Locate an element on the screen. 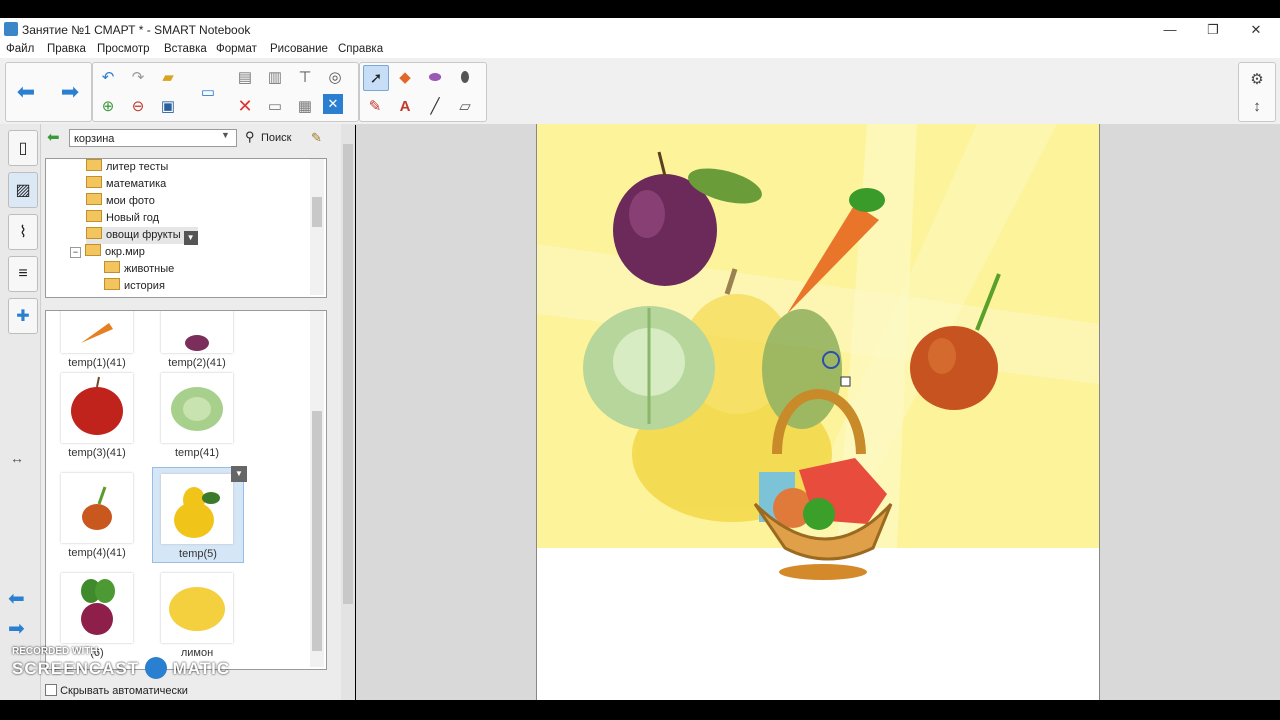 The image size is (1280, 720). open-folder-icon: ▰ is located at coordinates (168, 77).